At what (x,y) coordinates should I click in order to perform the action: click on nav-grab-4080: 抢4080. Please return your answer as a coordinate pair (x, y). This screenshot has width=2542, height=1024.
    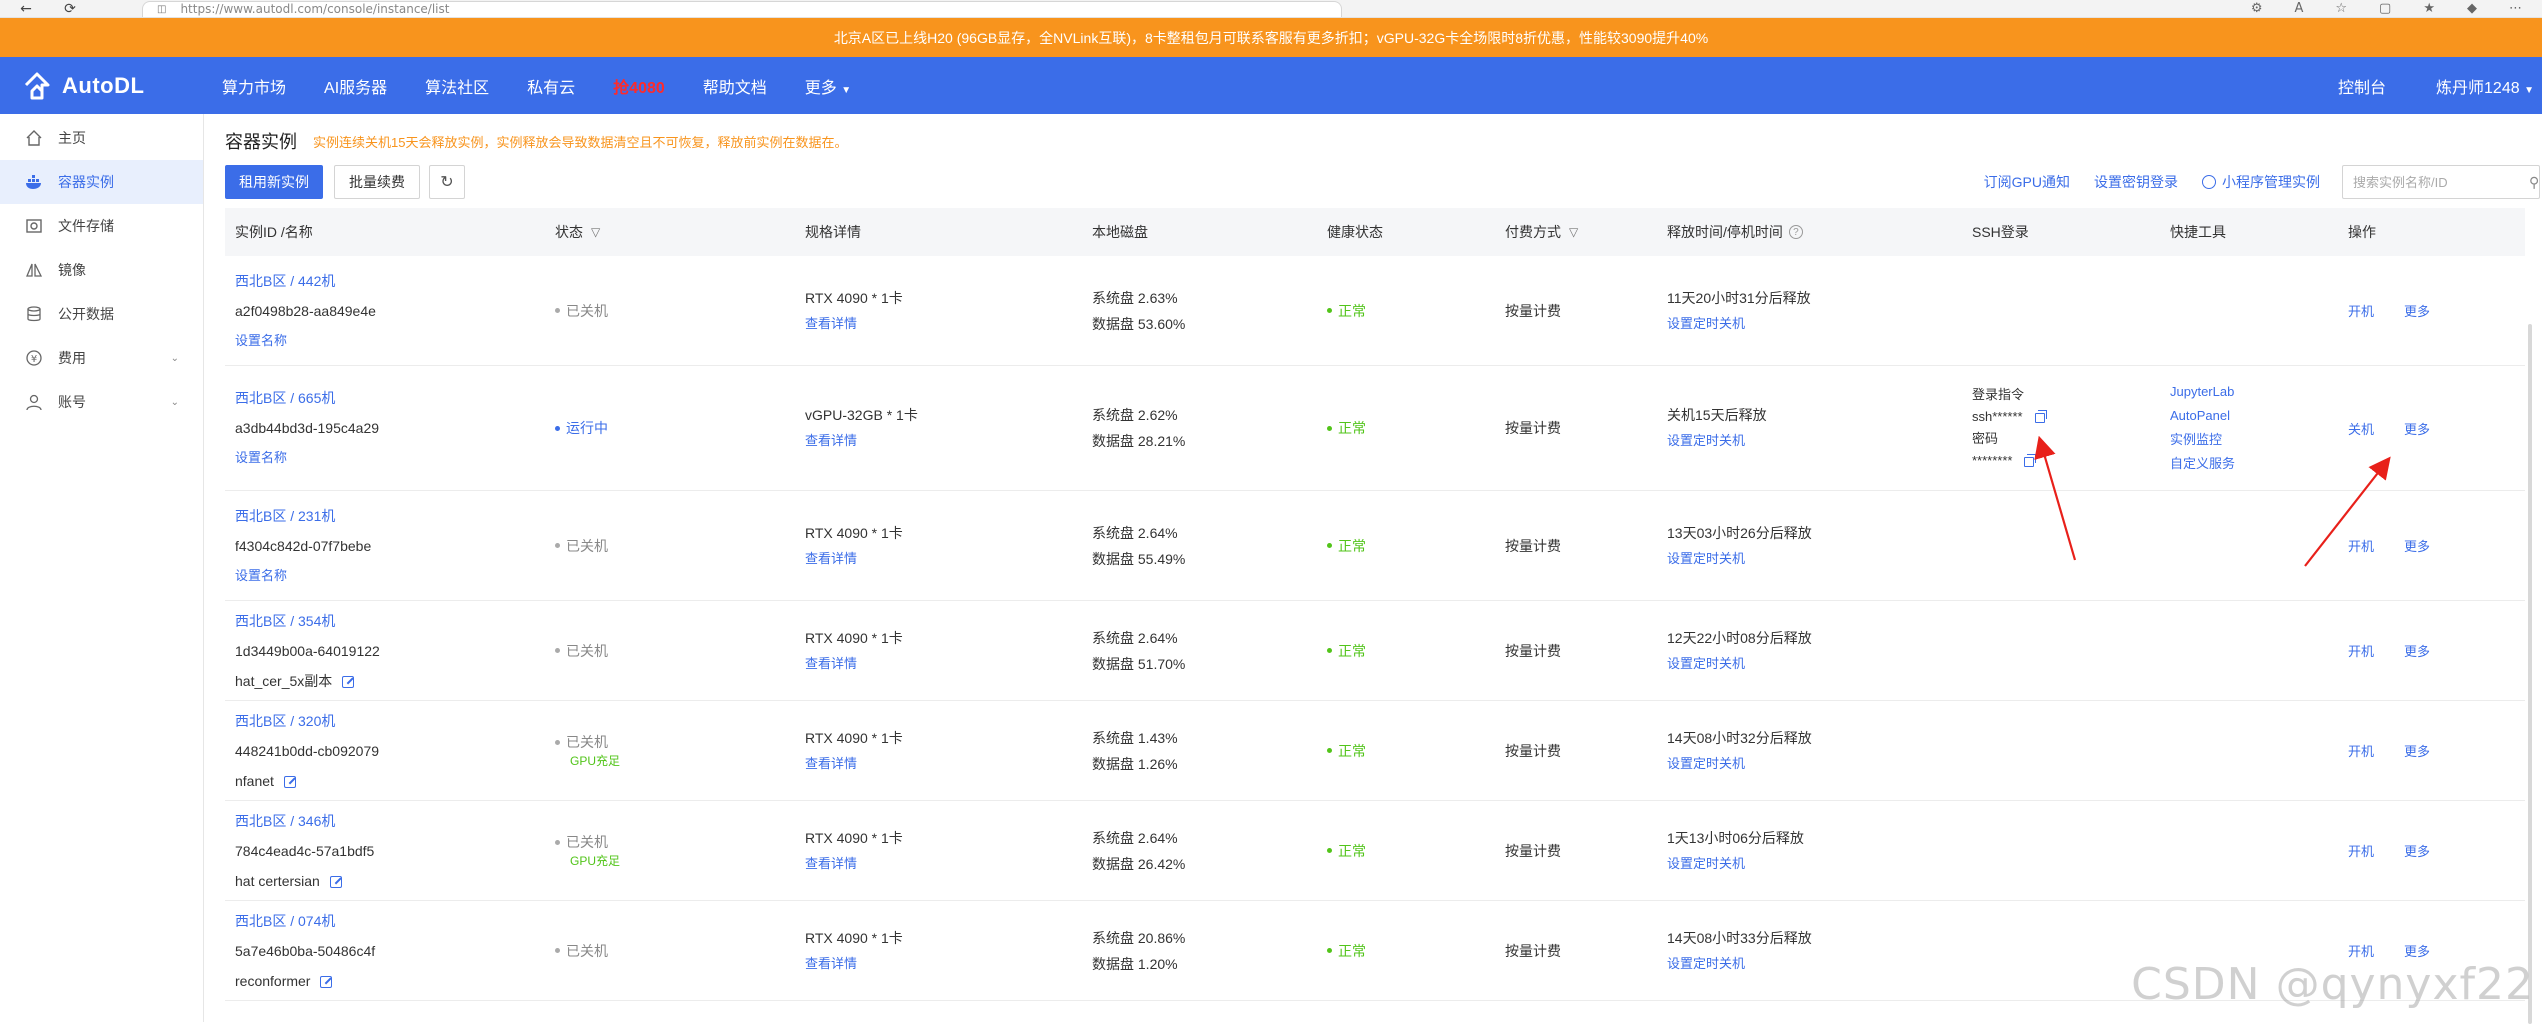
    Looking at the image, I should click on (639, 86).